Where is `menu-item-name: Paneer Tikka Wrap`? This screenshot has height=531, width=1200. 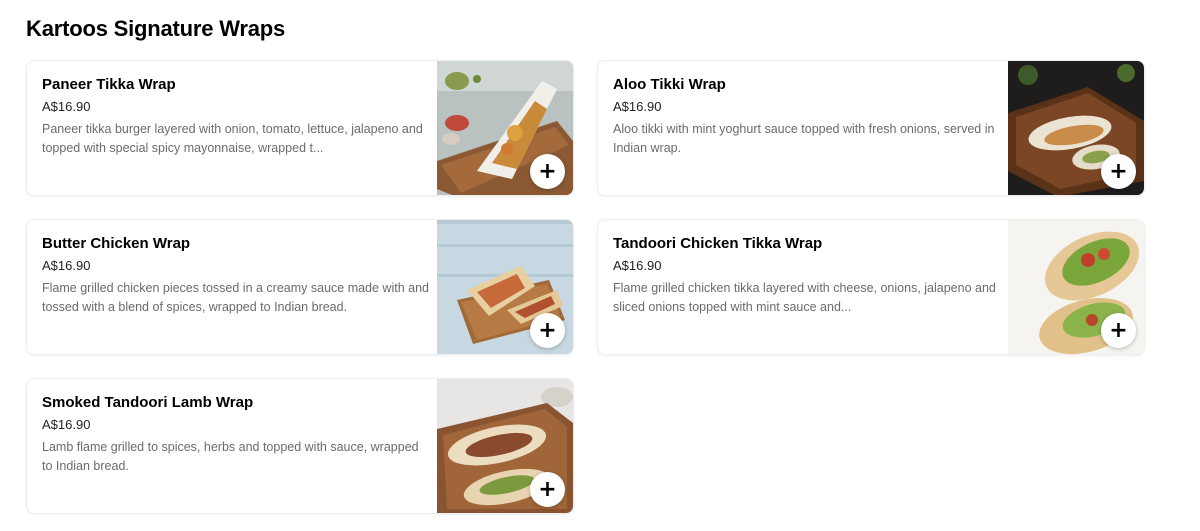
menu-item-name: Paneer Tikka Wrap is located at coordinates (109, 84).